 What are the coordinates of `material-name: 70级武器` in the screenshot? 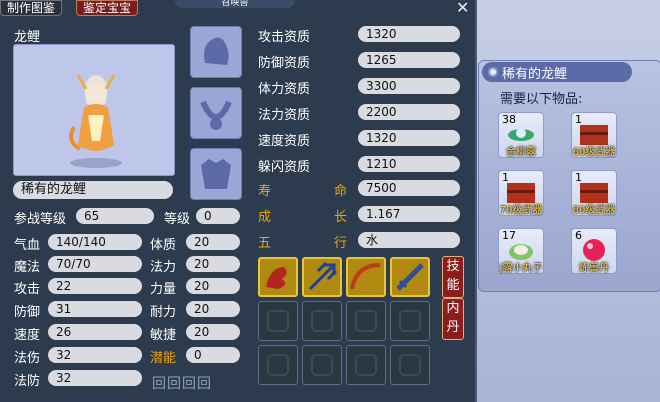 It's located at (521, 210).